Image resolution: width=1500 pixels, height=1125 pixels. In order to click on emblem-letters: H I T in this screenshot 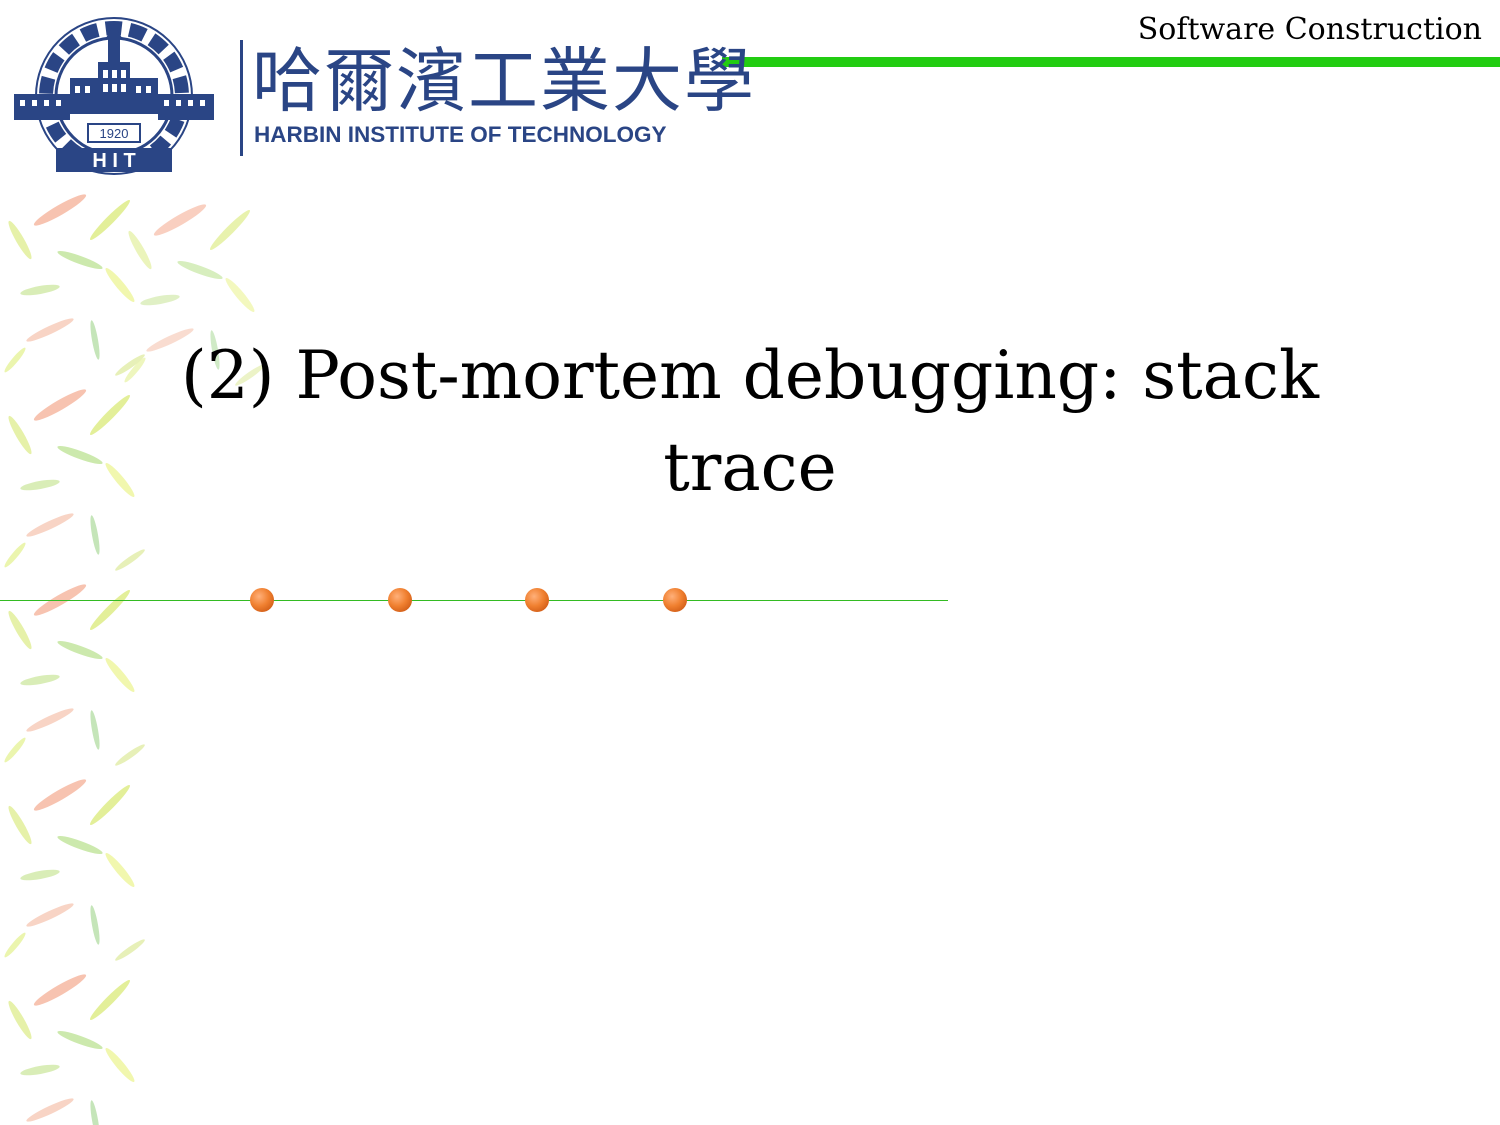, I will do `click(113, 161)`.